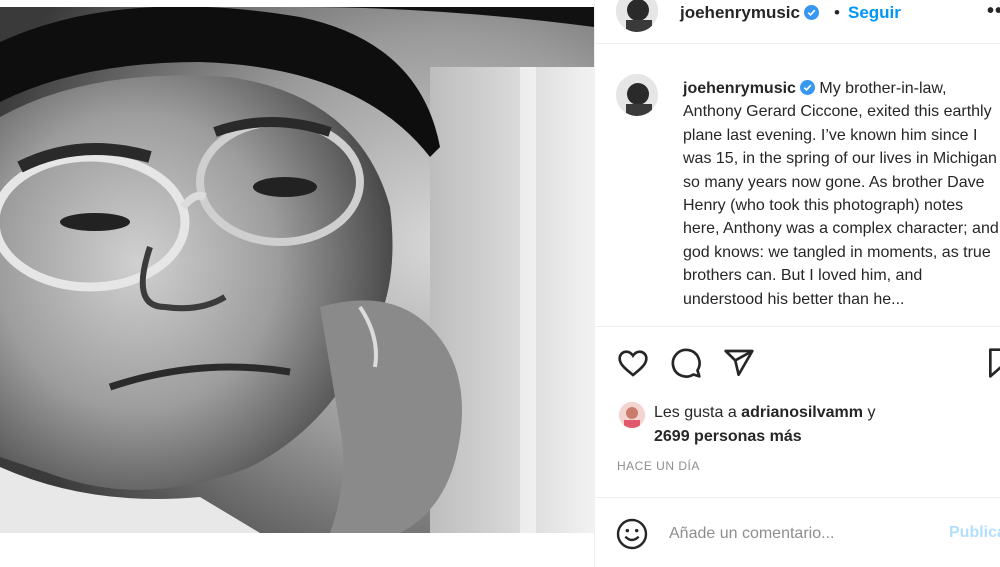 The image size is (1000, 567). I want to click on post-timestamp: HACE UN DÍA, so click(658, 466).